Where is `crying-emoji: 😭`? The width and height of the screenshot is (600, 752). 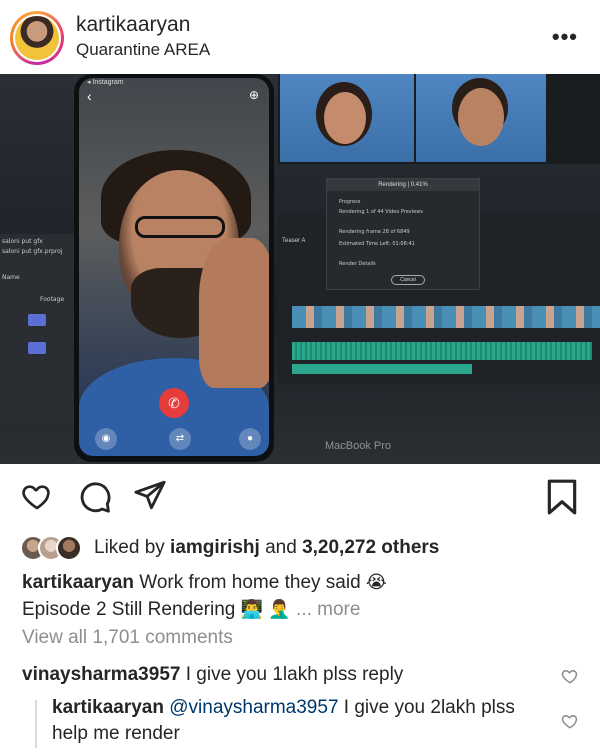 crying-emoji: 😭 is located at coordinates (376, 582).